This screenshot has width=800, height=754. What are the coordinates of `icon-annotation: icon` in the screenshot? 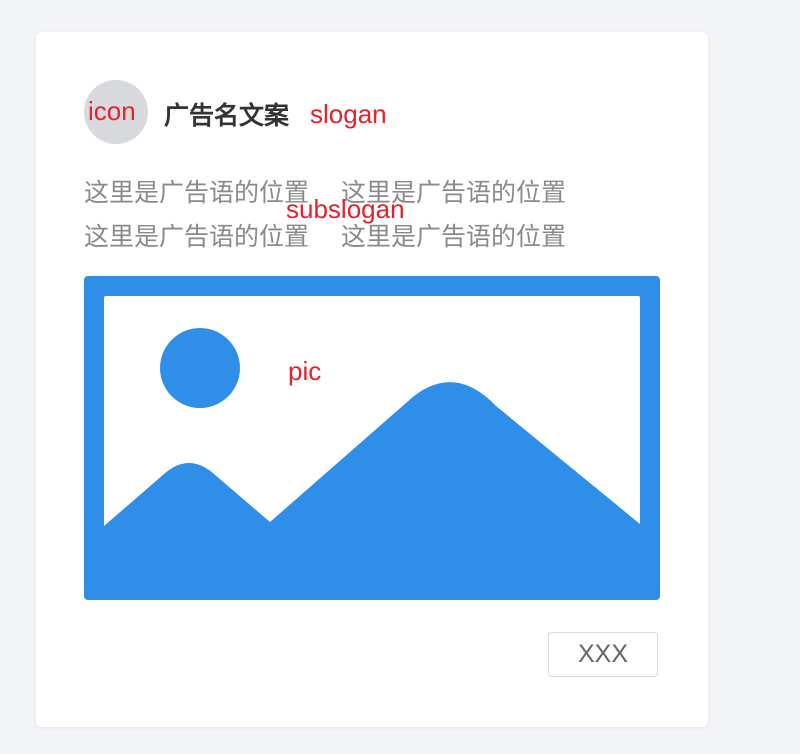 It's located at (112, 111).